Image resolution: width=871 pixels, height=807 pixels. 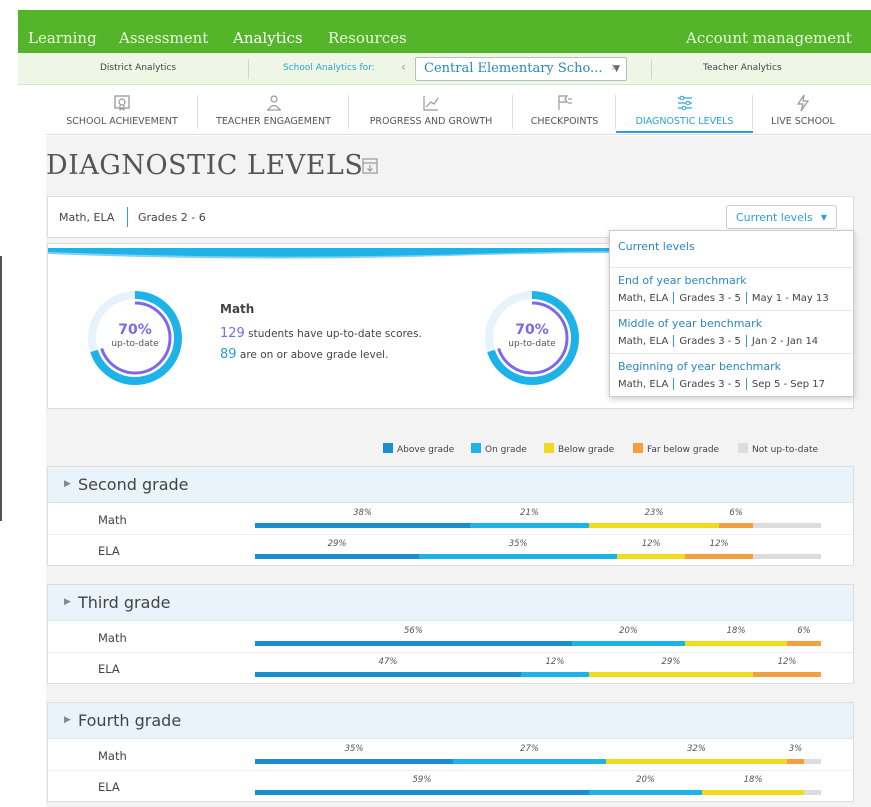 What do you see at coordinates (564, 111) in the screenshot?
I see `tab-checkpoints: CHECKPOINTS` at bounding box center [564, 111].